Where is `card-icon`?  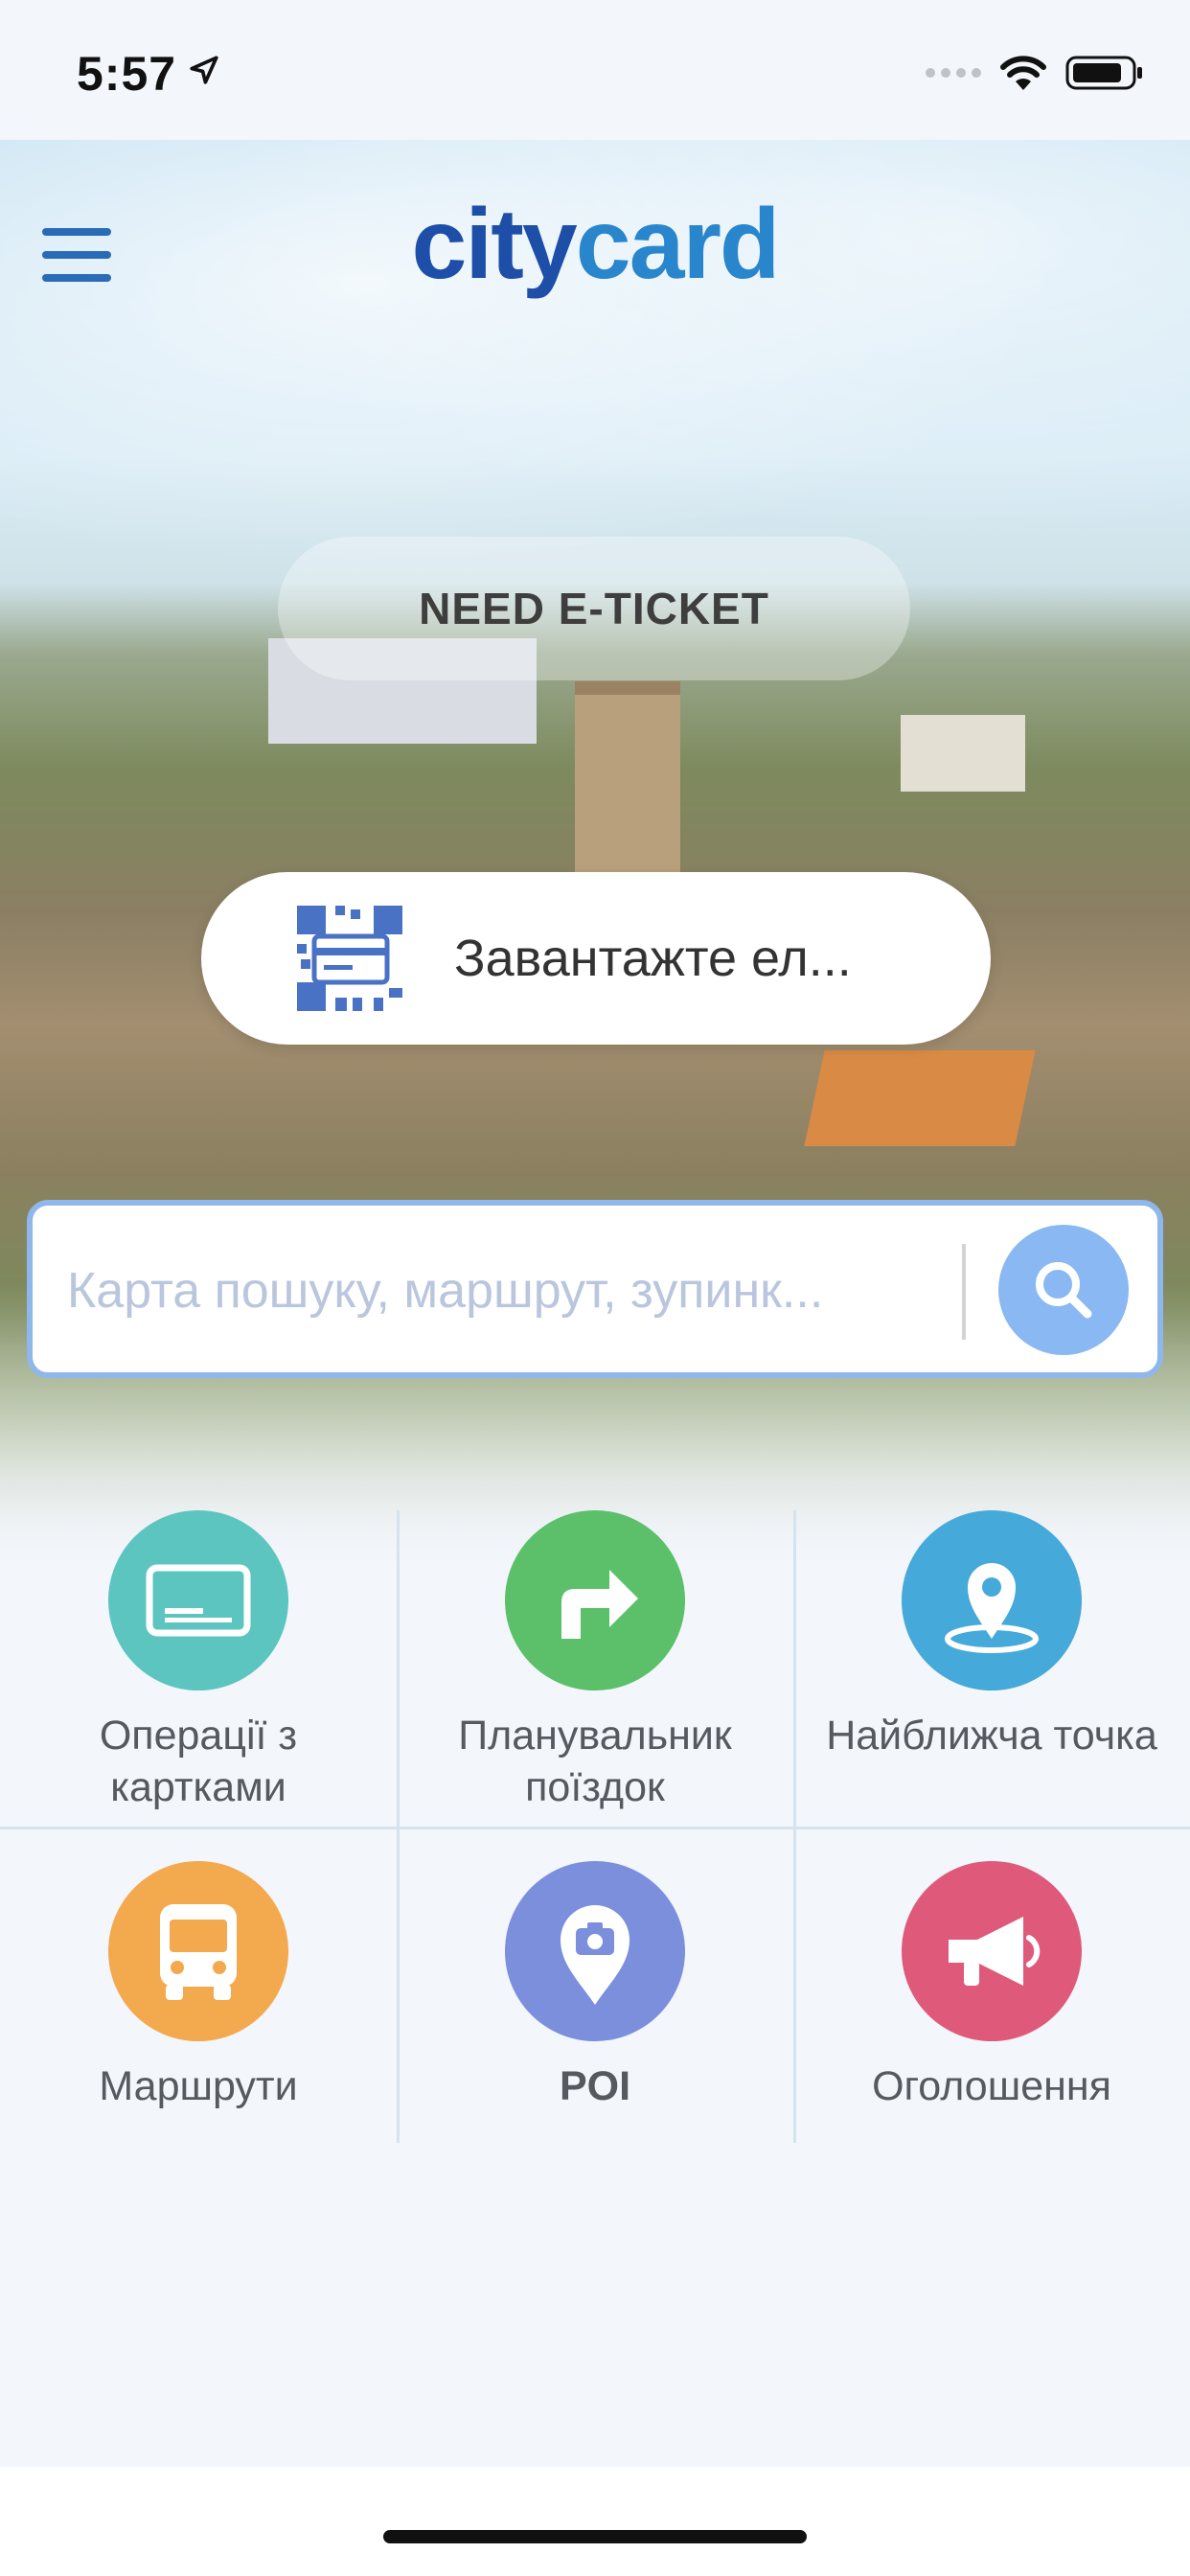
card-icon is located at coordinates (198, 1600).